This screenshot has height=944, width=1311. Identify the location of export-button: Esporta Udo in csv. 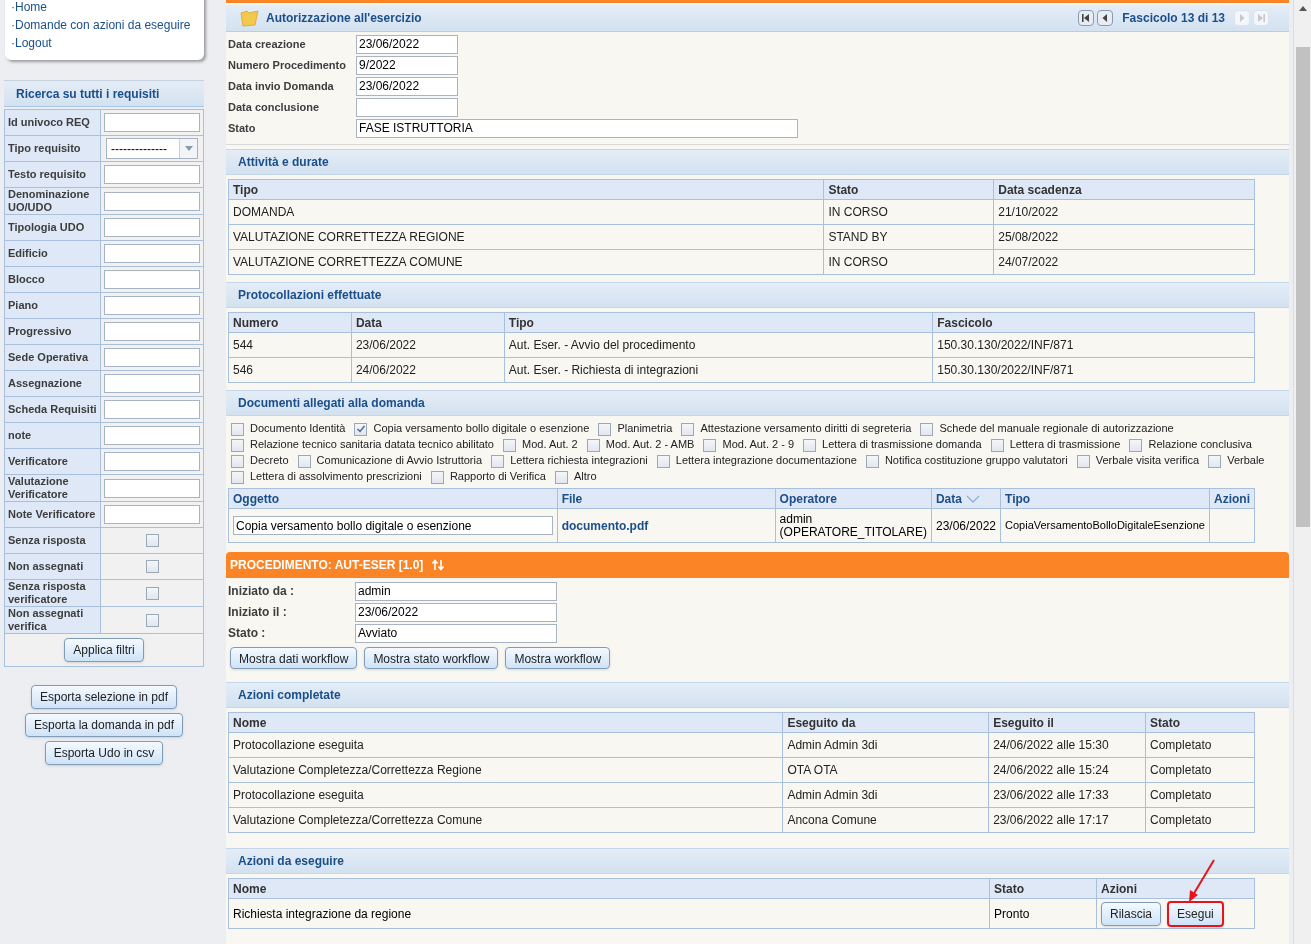
(104, 753).